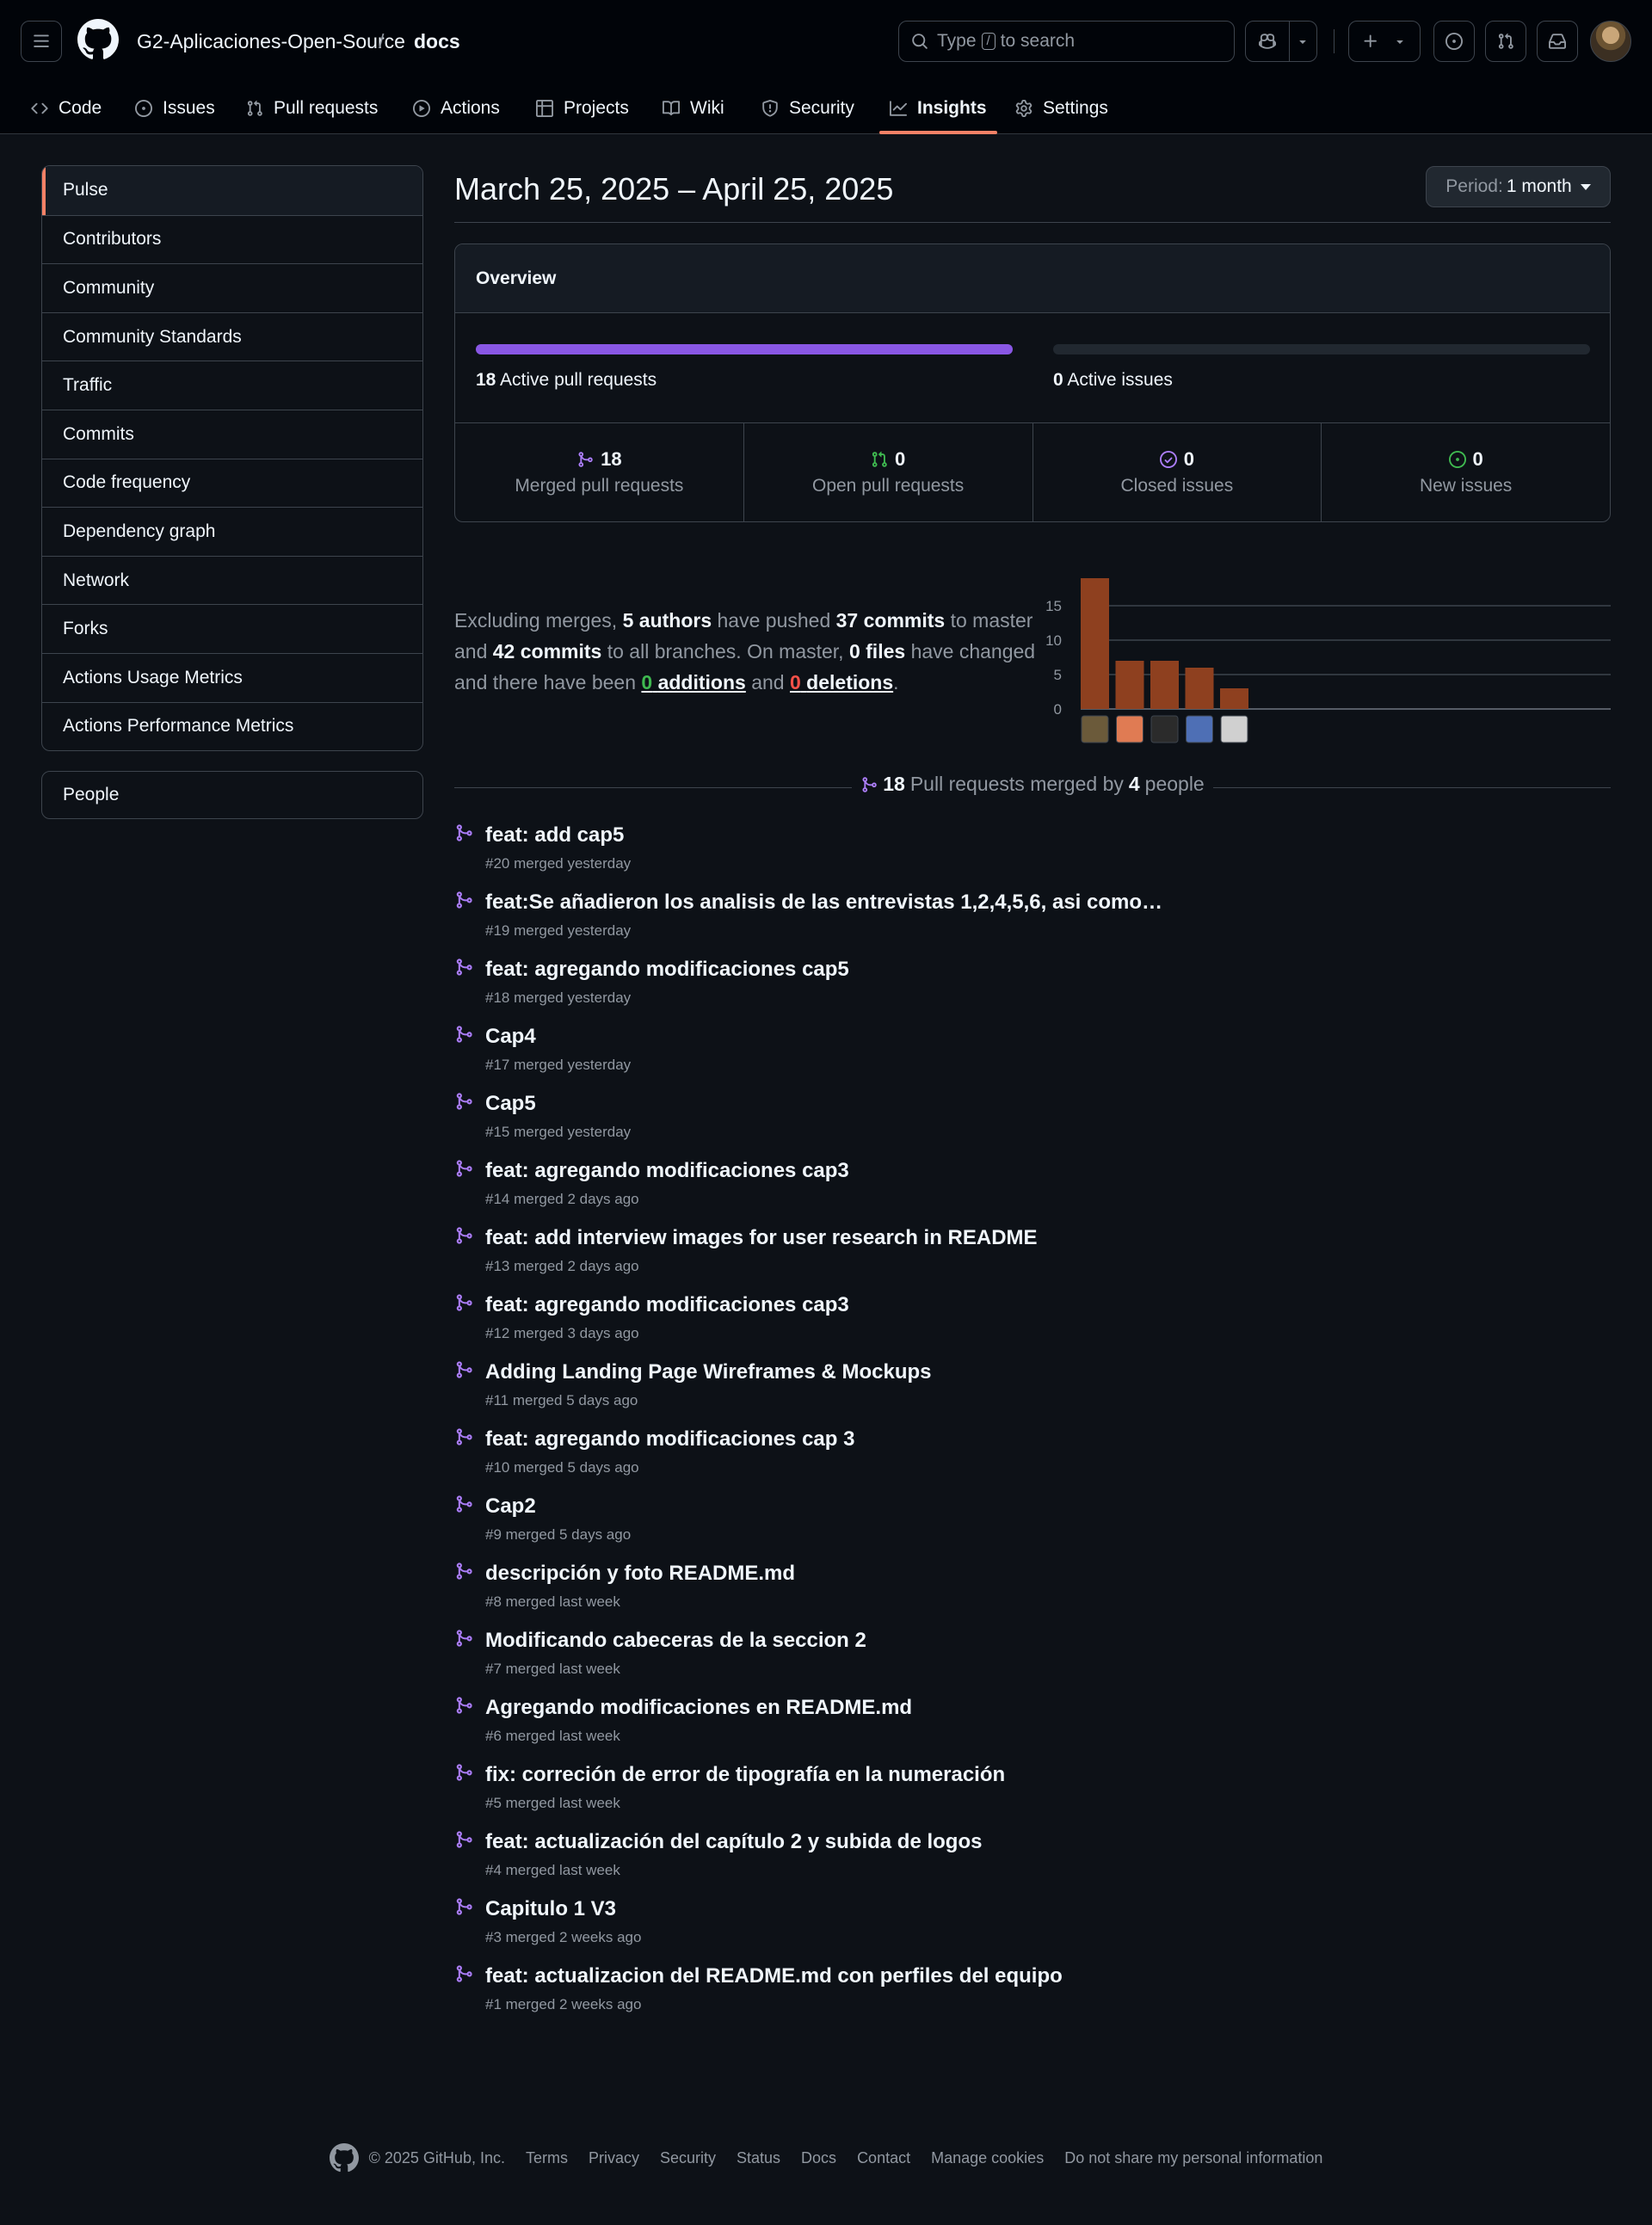  Describe the element at coordinates (744, 349) in the screenshot. I see `active-prs-bar` at that location.